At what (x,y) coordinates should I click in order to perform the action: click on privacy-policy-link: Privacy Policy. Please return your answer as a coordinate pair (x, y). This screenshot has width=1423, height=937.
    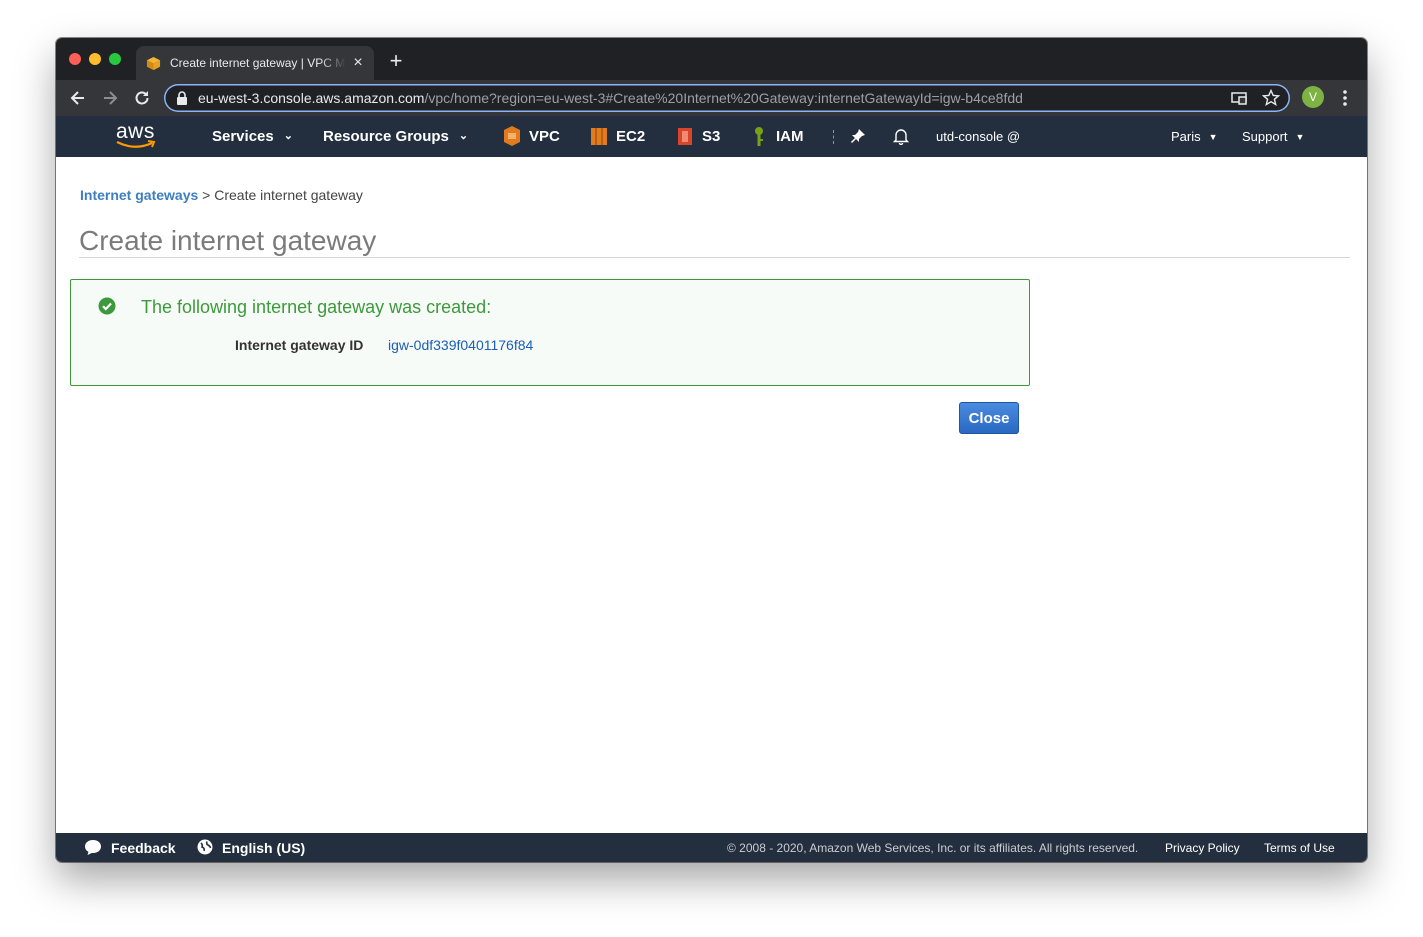
    Looking at the image, I should click on (1202, 848).